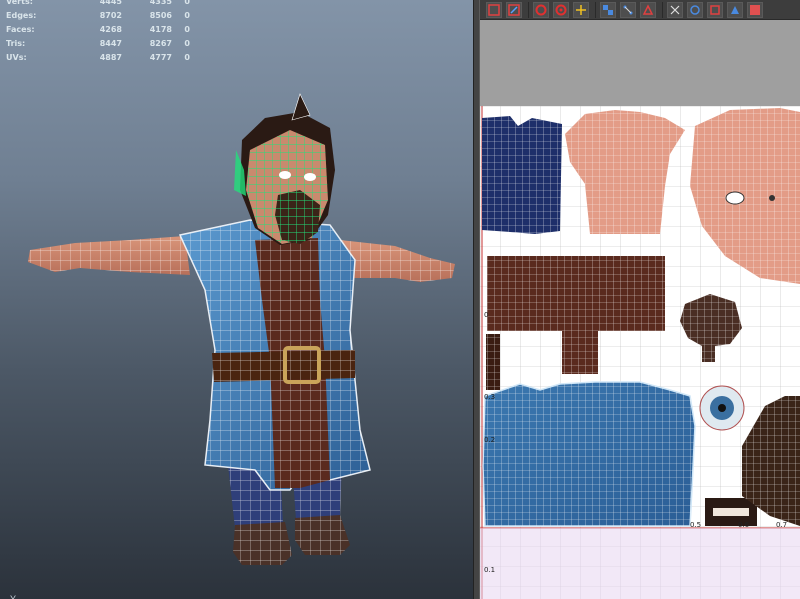 This screenshot has width=800, height=599. Describe the element at coordinates (493, 362) in the screenshot. I see `uv-shell-strip` at that location.